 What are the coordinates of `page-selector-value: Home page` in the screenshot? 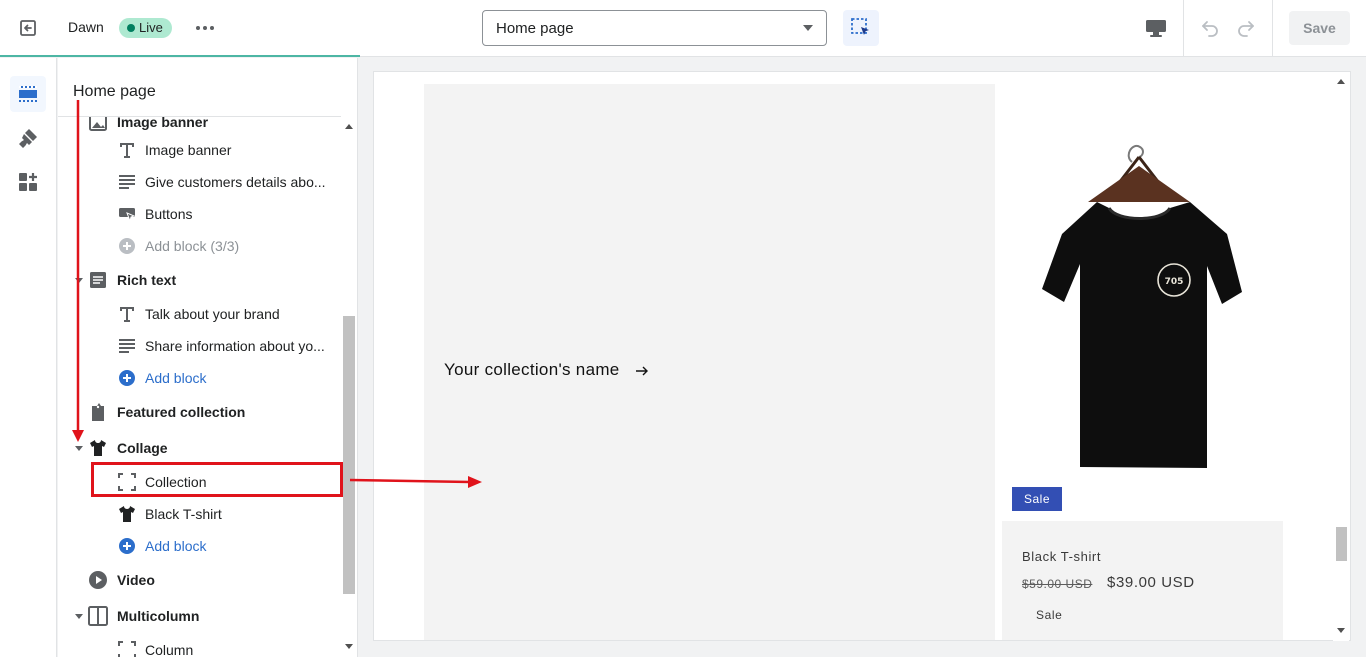 It's located at (535, 28).